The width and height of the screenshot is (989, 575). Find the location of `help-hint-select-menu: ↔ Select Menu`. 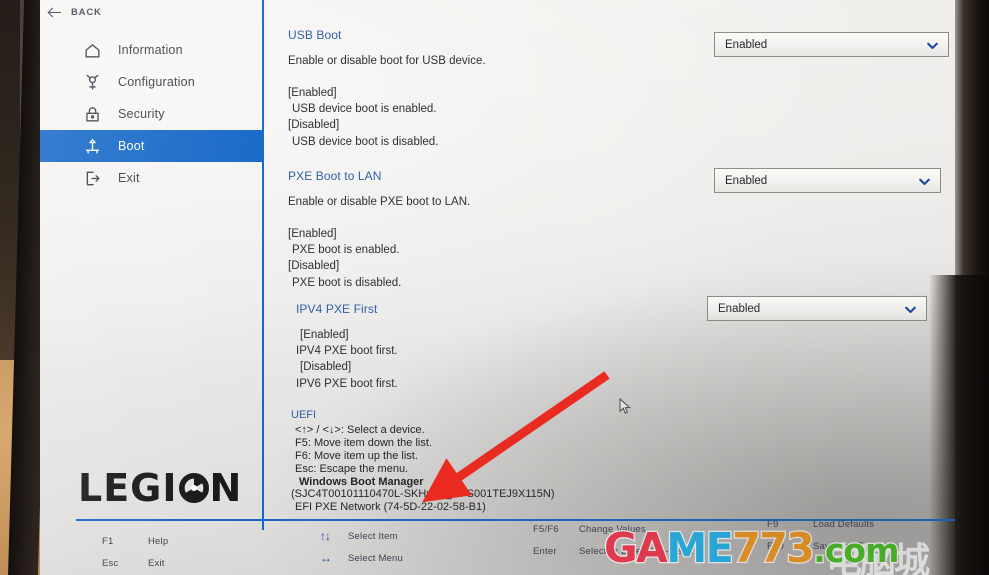

help-hint-select-menu: ↔ Select Menu is located at coordinates (361, 558).